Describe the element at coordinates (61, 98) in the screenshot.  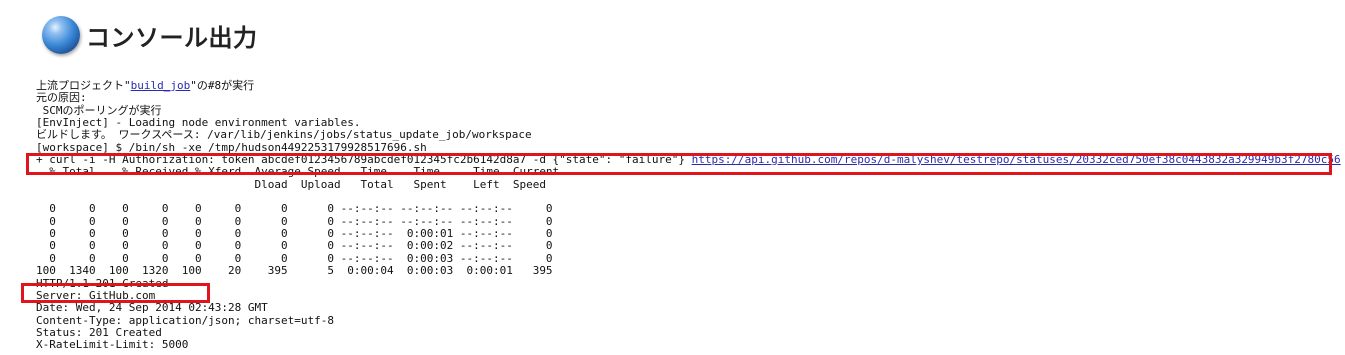
I see `console-line: 元の原因:` at that location.